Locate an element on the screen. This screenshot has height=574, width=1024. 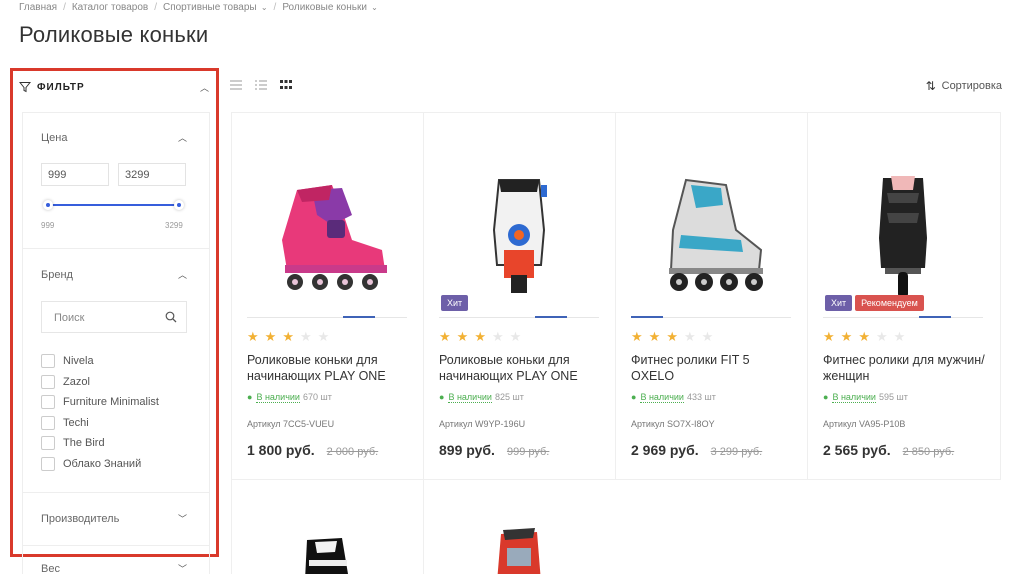
rating: ★ ★ ★ ★ ★ is located at coordinates (288, 336).